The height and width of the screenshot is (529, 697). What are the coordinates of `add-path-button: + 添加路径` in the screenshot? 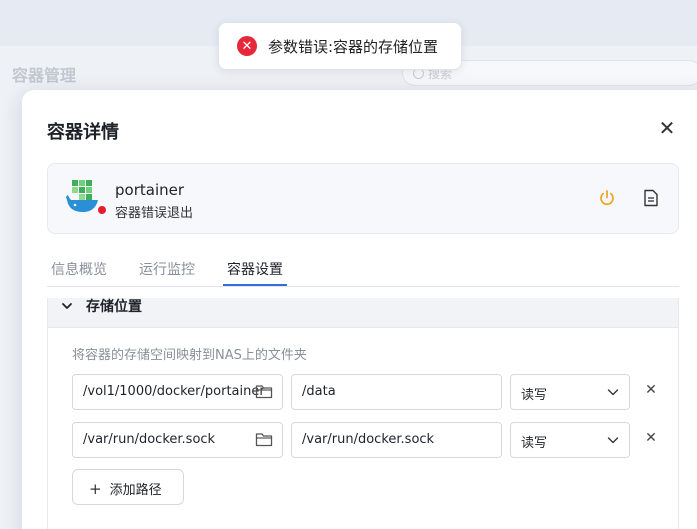 It's located at (128, 487).